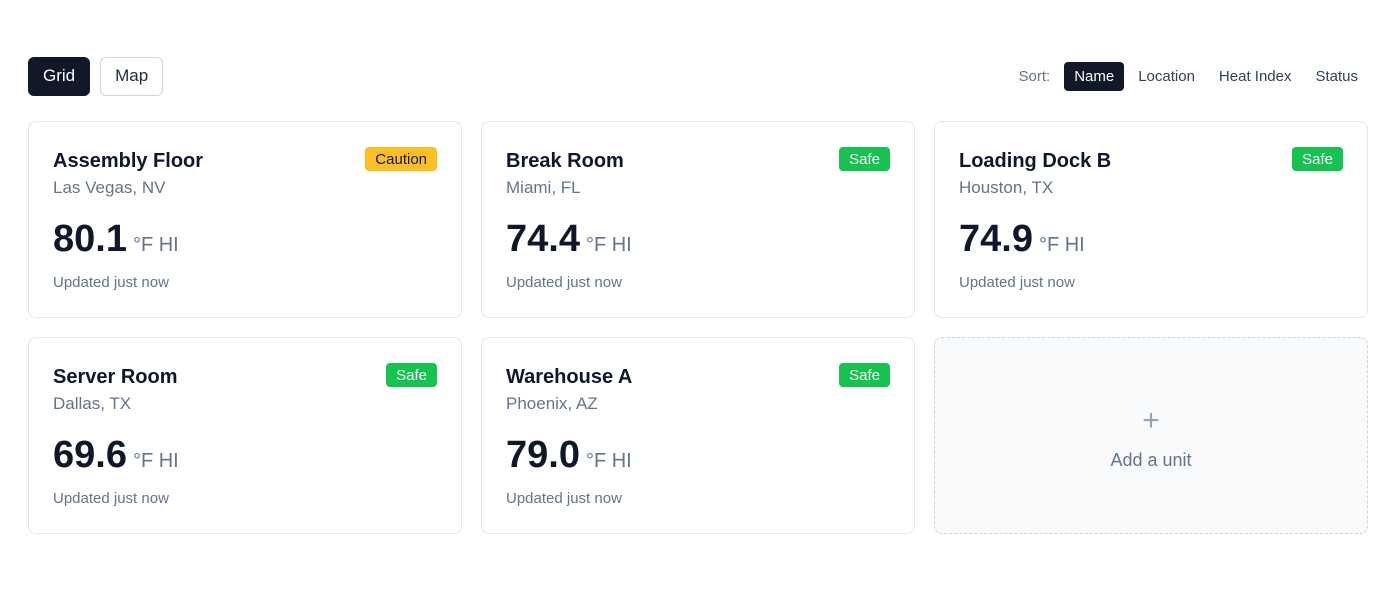 The height and width of the screenshot is (600, 1400). Describe the element at coordinates (109, 187) in the screenshot. I see `unit-location: Las Vegas, NV` at that location.